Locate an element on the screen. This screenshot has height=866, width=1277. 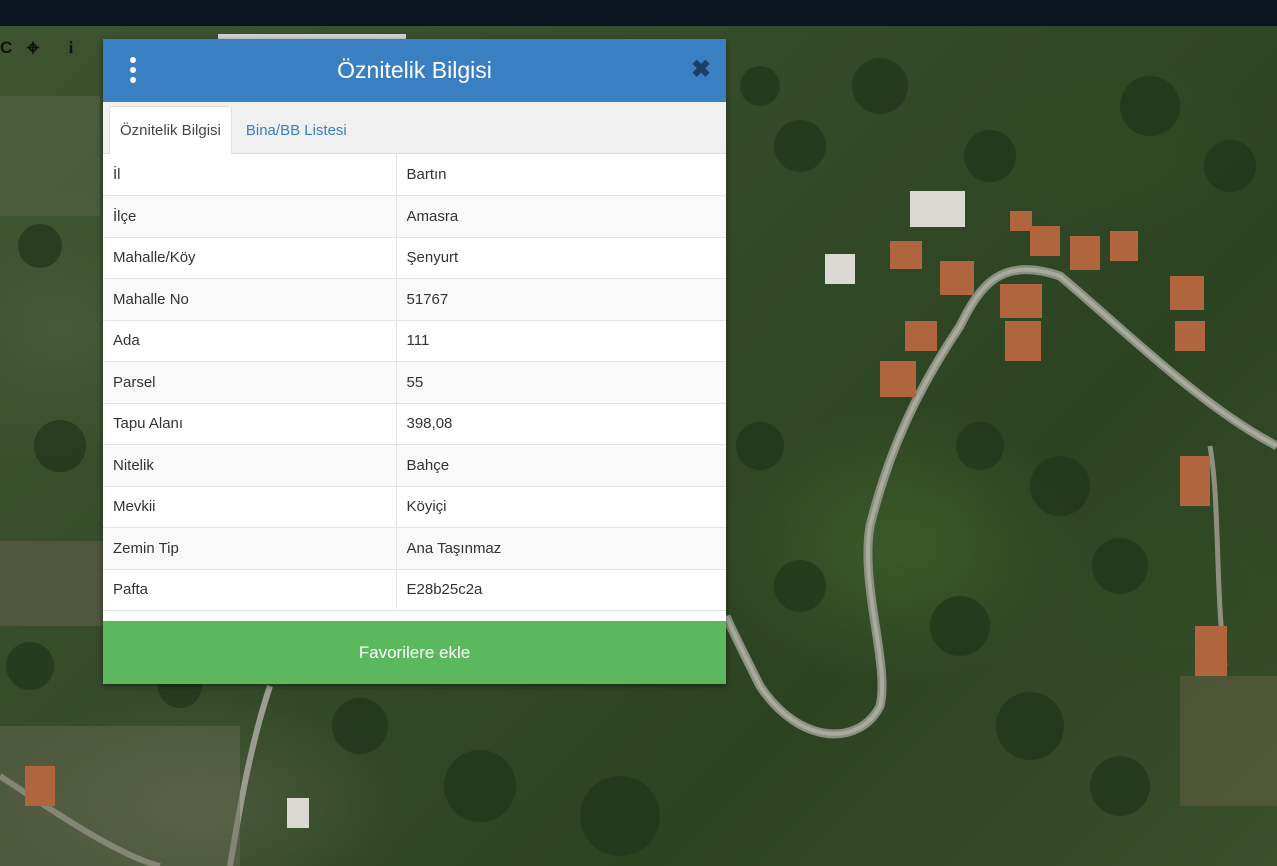
attribute-value: 111 is located at coordinates (561, 341).